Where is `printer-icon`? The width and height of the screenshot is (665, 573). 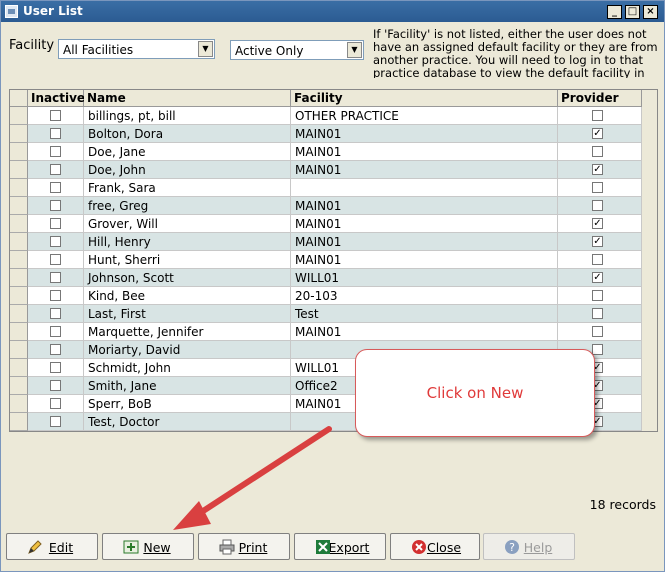 printer-icon is located at coordinates (227, 547).